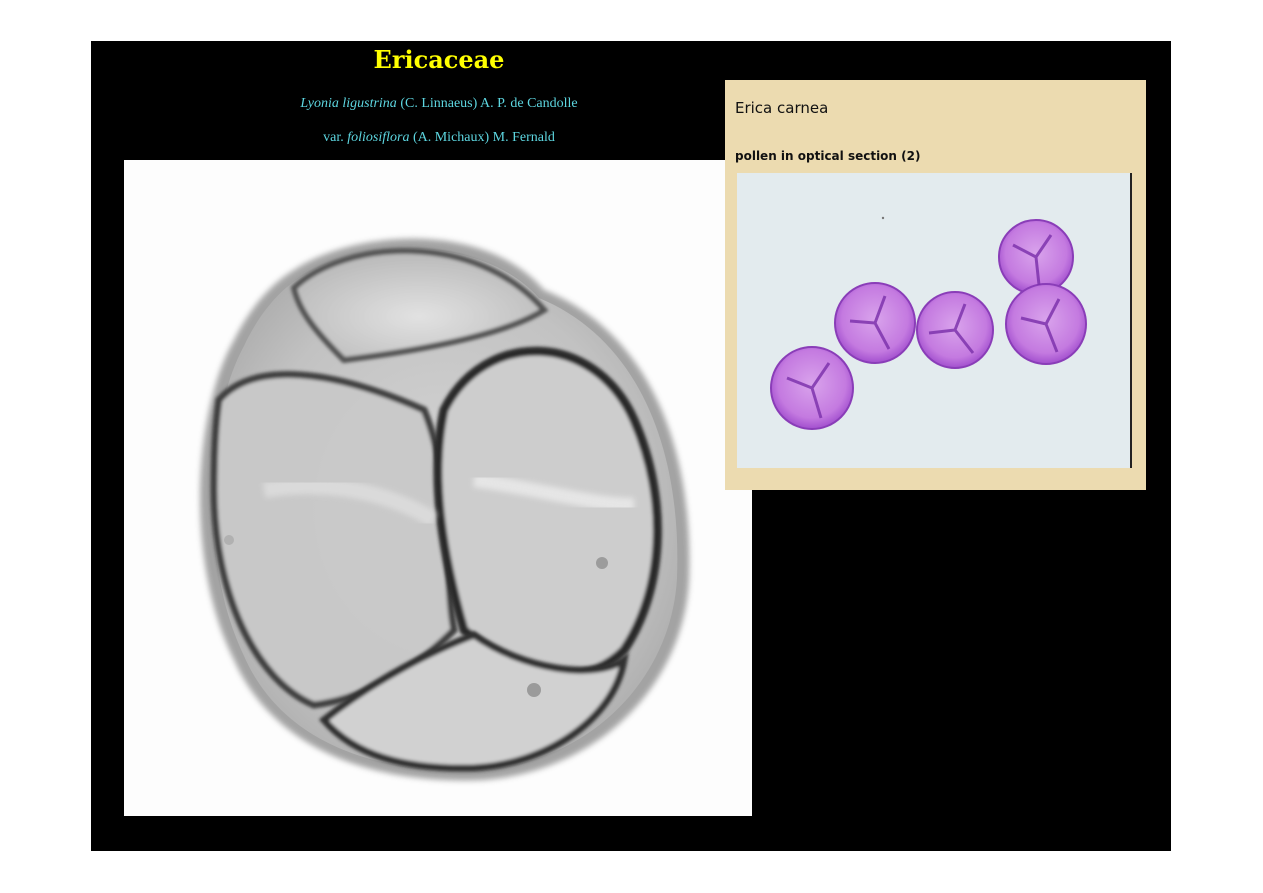  What do you see at coordinates (828, 156) in the screenshot?
I see `panel-caption: pollen in optical section (2)` at bounding box center [828, 156].